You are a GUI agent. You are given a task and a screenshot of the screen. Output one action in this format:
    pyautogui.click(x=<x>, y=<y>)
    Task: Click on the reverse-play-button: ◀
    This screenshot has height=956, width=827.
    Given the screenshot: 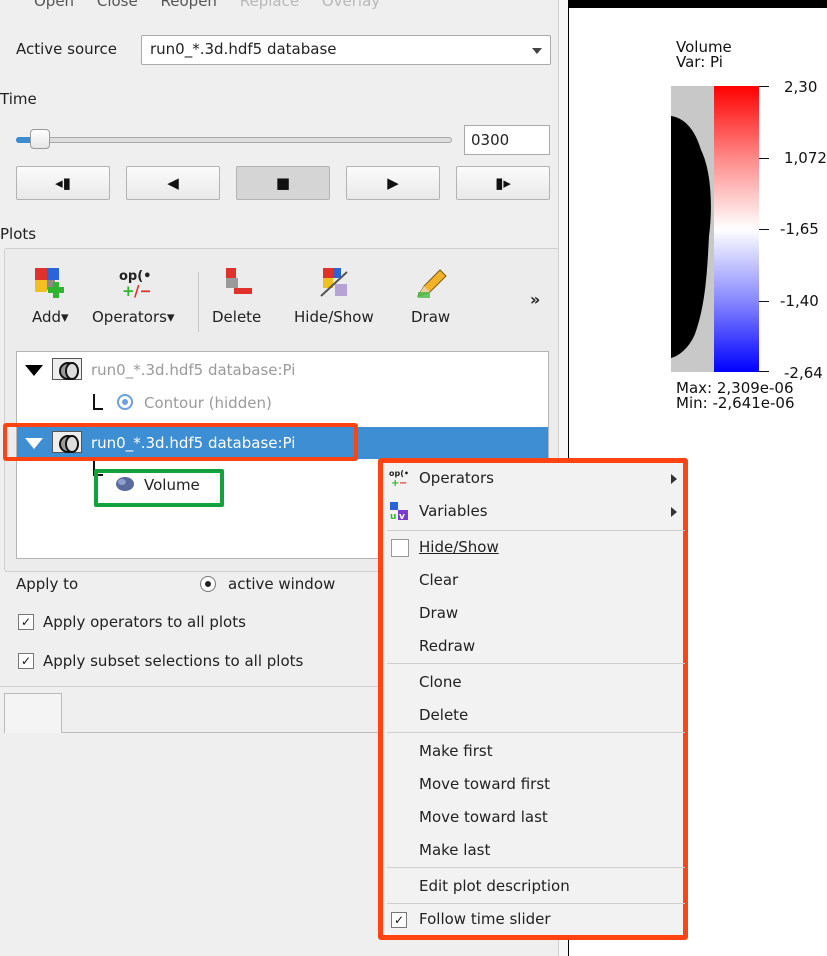 What is the action you would take?
    pyautogui.click(x=173, y=183)
    